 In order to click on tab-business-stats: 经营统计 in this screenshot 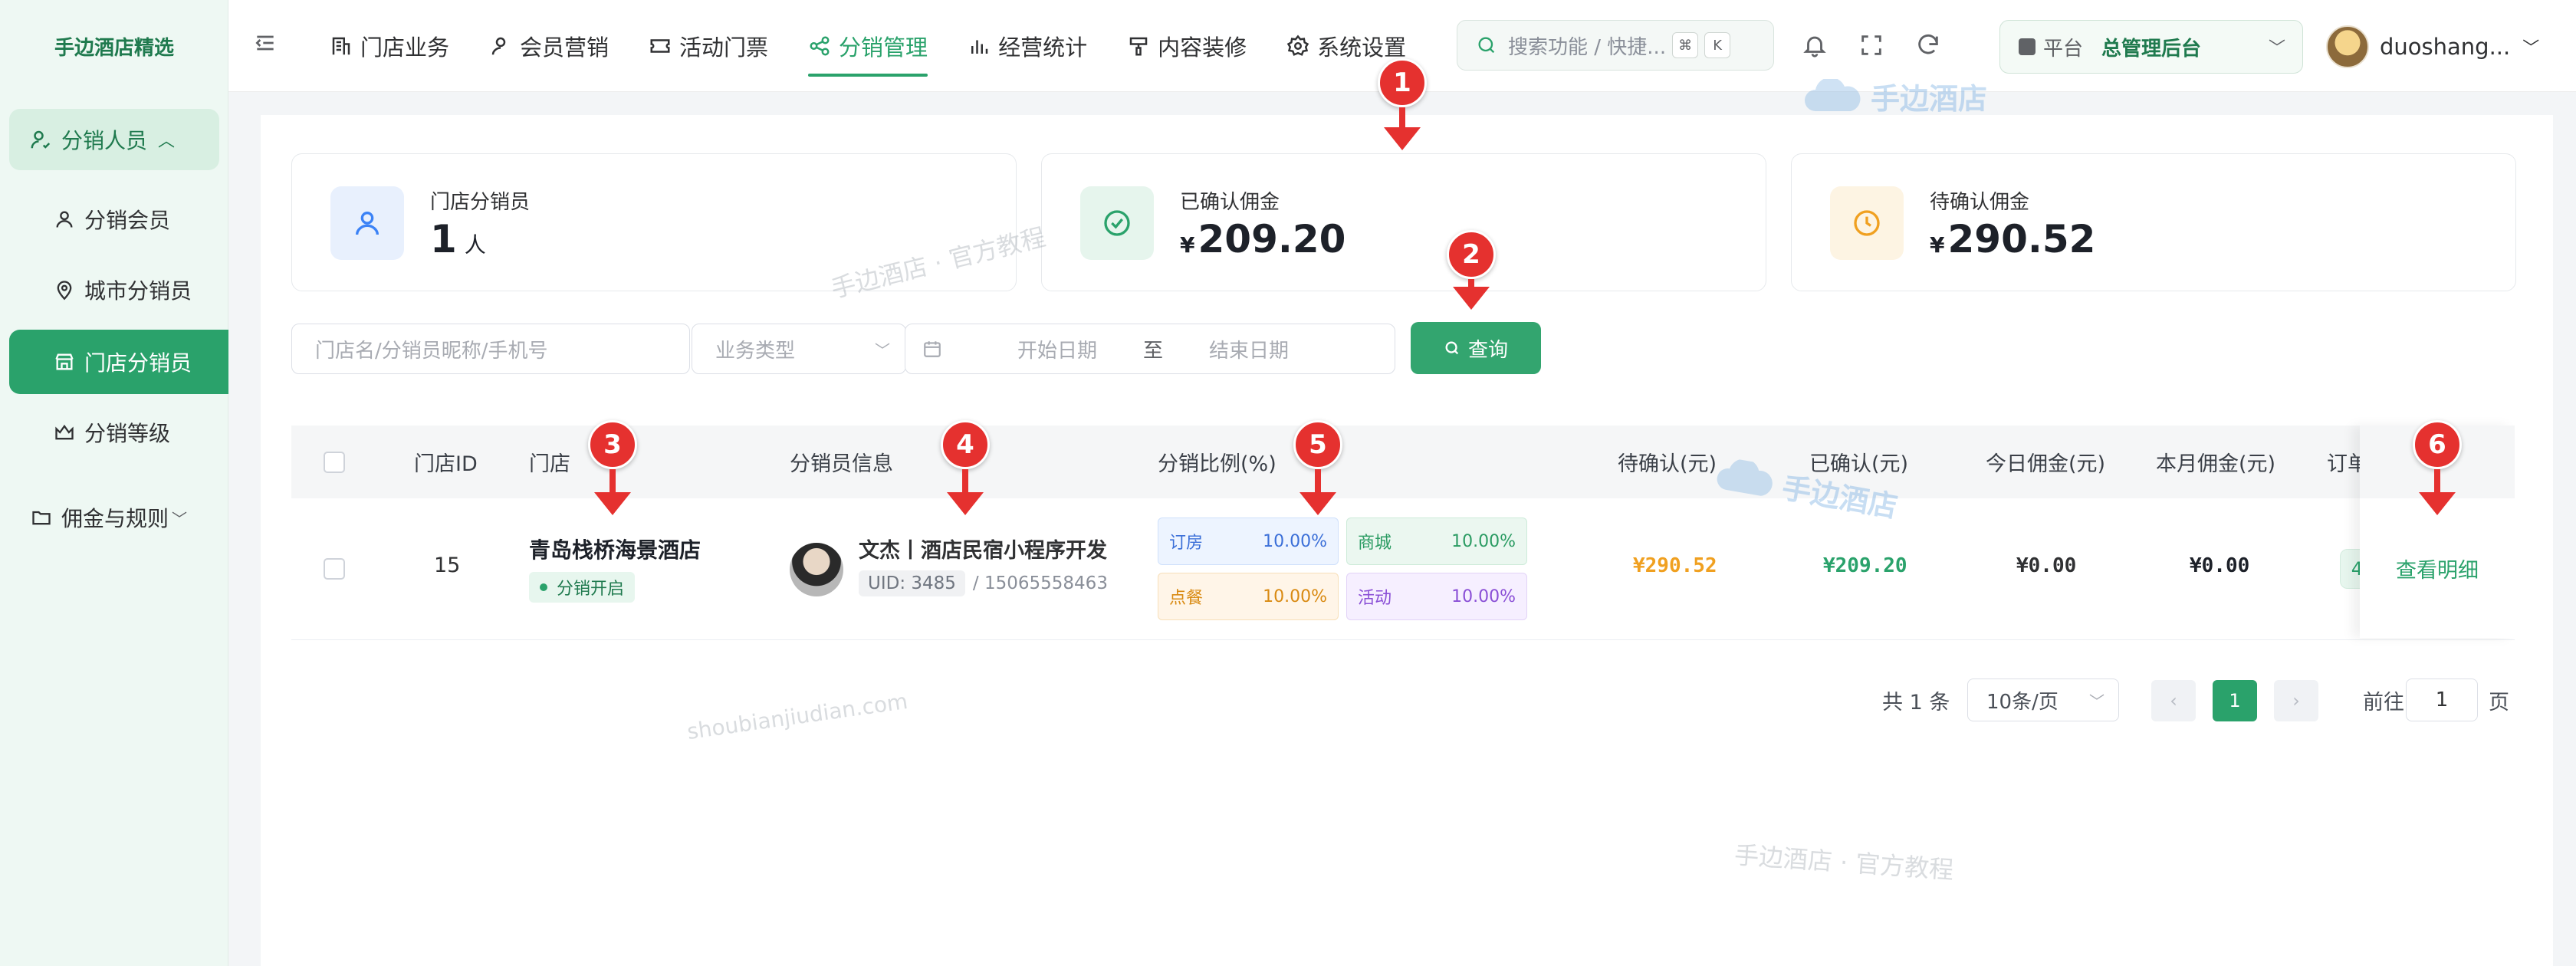, I will do `click(1027, 46)`.